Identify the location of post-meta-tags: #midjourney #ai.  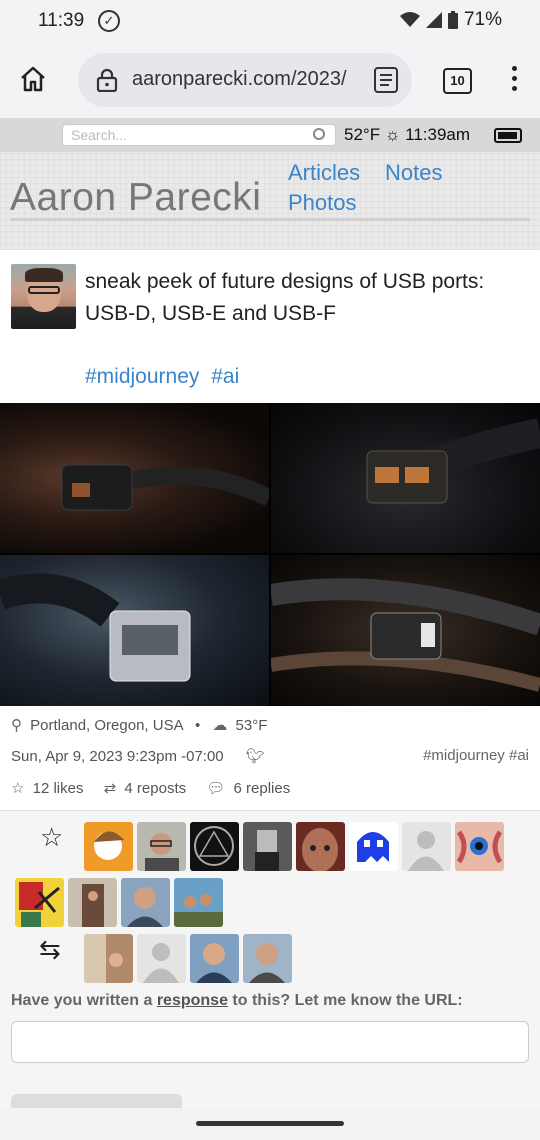
(476, 755).